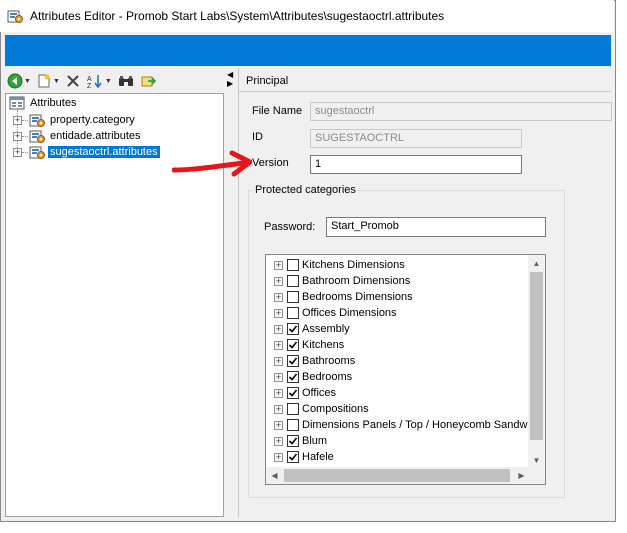  I want to click on category-item: + Assembly, so click(308, 329).